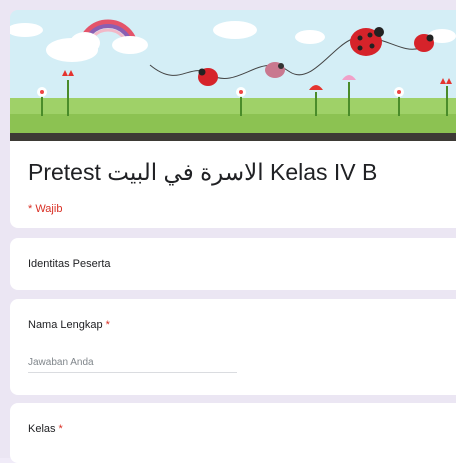  What do you see at coordinates (233, 264) in the screenshot?
I see `section-header-card: Identitas Peserta` at bounding box center [233, 264].